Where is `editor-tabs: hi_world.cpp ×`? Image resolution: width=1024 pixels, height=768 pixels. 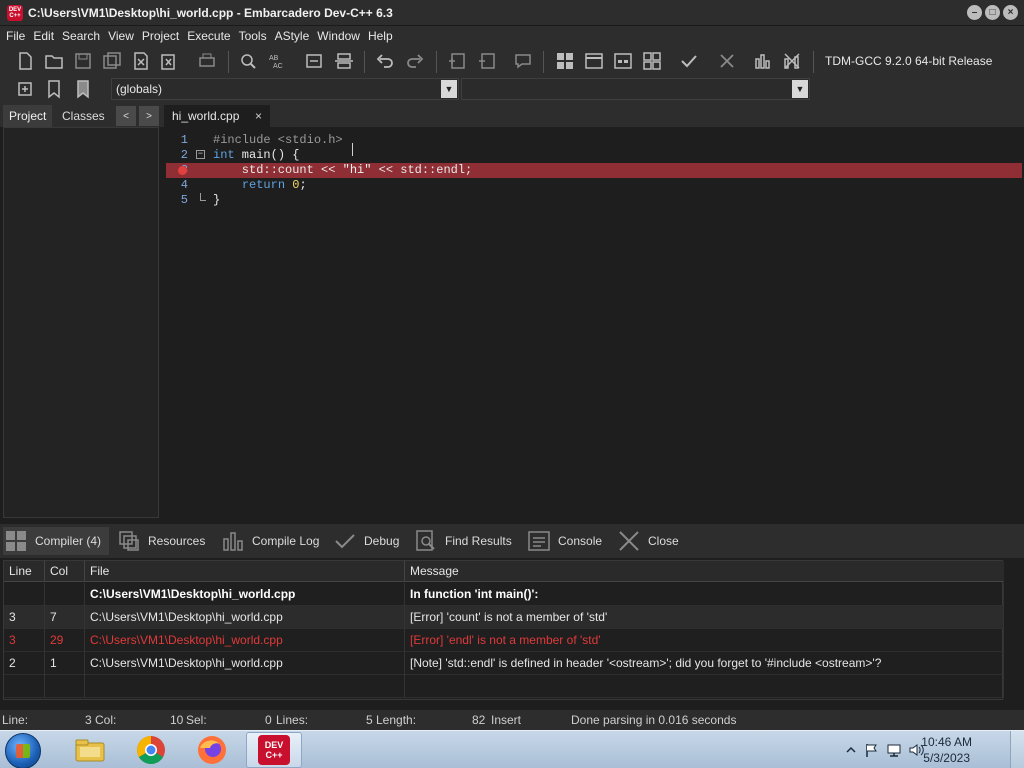 editor-tabs: hi_world.cpp × is located at coordinates (594, 115).